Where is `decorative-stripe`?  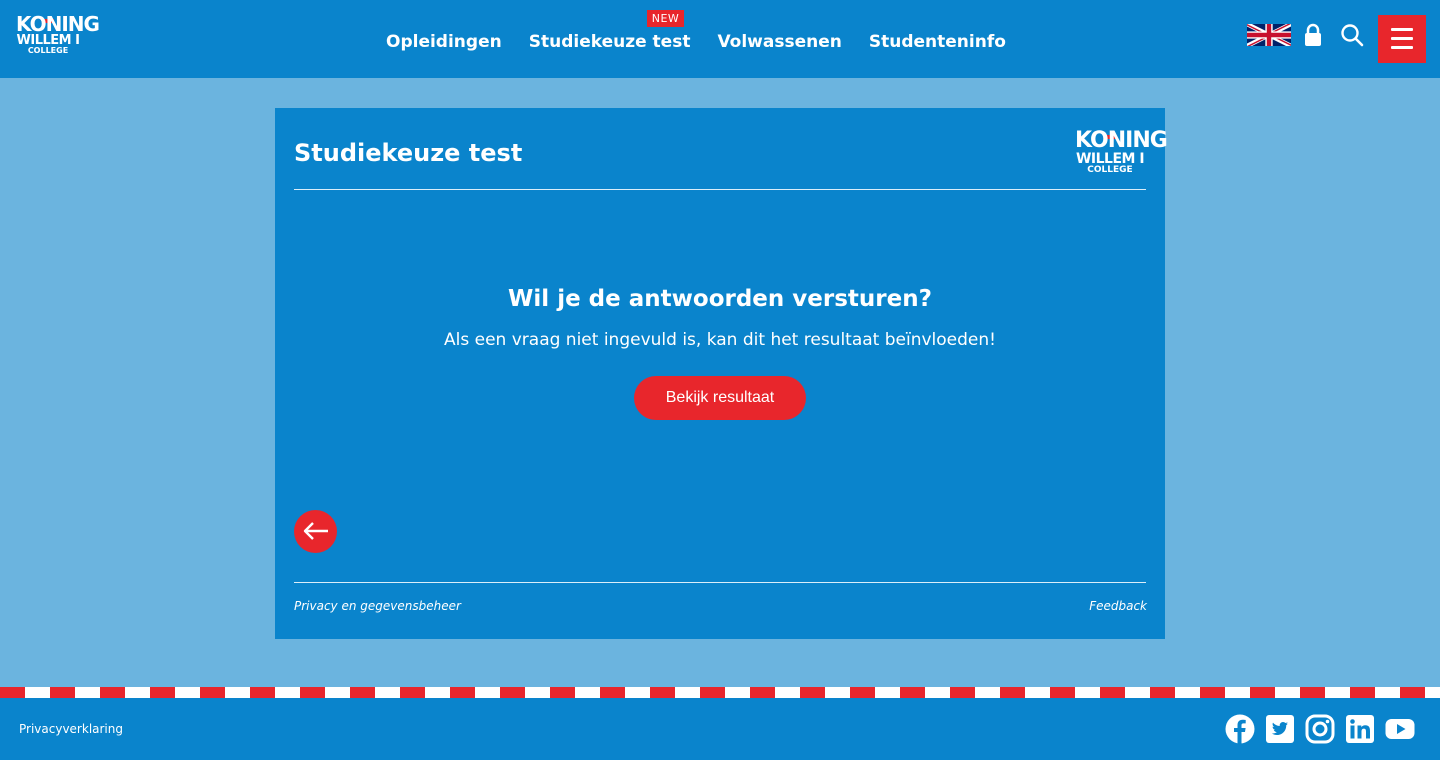
decorative-stripe is located at coordinates (720, 692).